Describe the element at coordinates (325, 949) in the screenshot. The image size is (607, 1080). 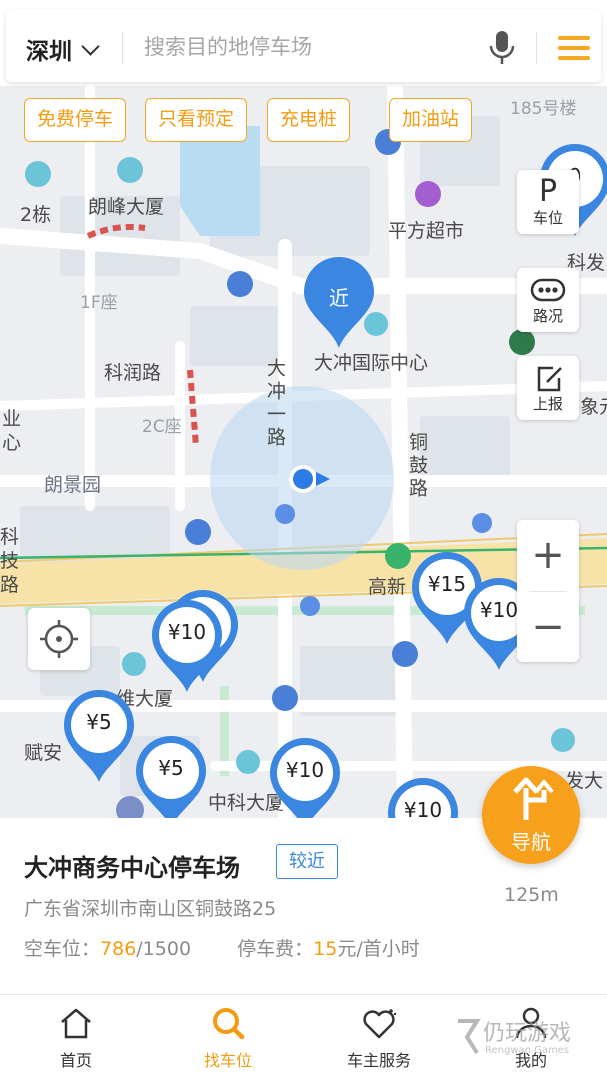
I see `fee-value: 15` at that location.